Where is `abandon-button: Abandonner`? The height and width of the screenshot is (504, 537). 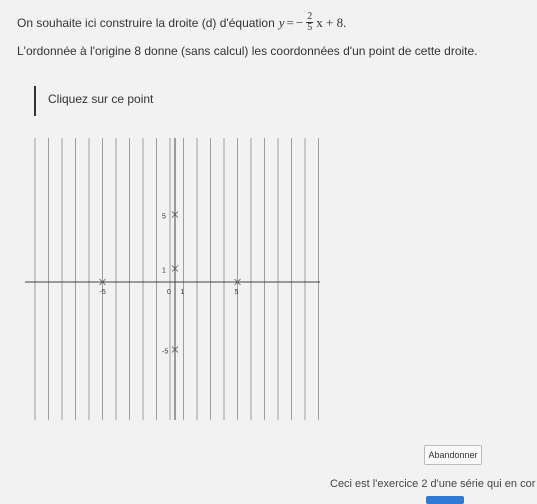
abandon-button: Abandonner is located at coordinates (453, 455).